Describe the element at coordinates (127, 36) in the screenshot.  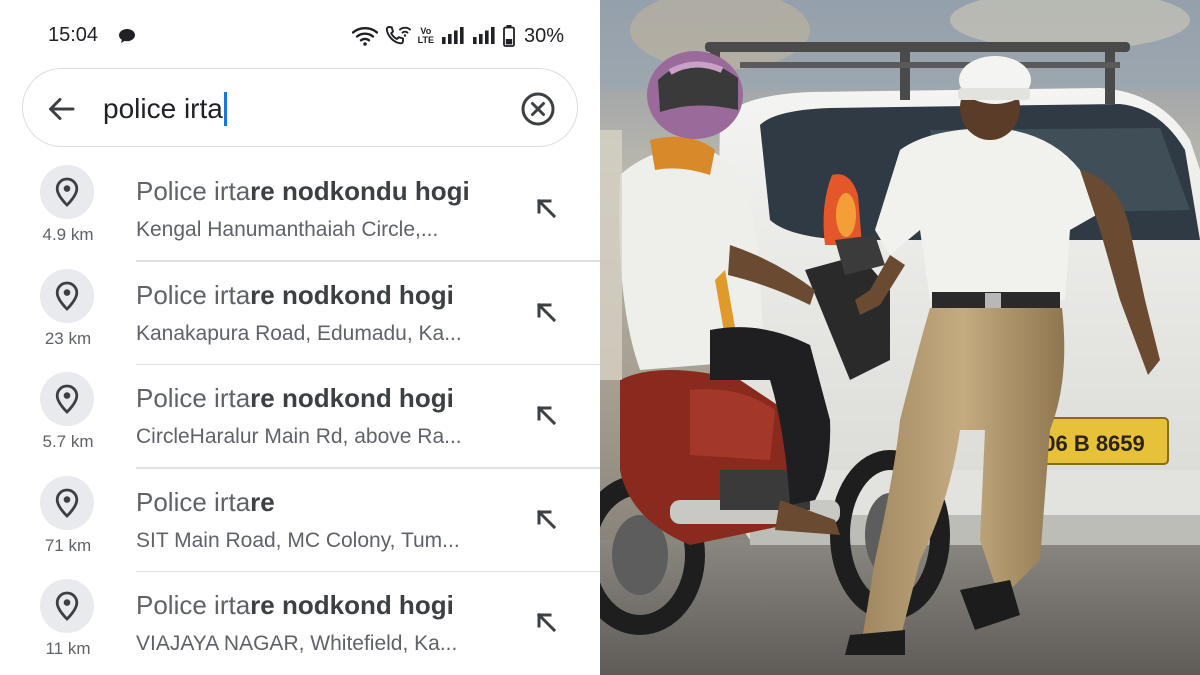
I see `chat-bubble-icon` at that location.